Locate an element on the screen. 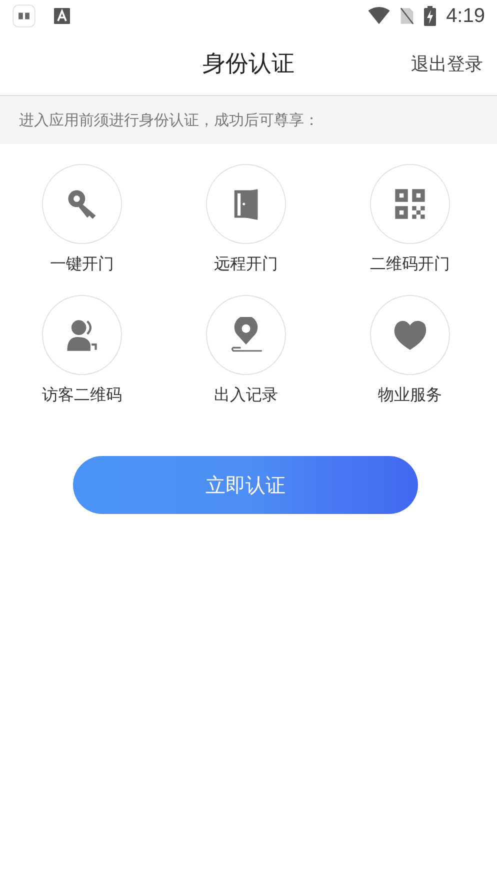  qr-code-icon is located at coordinates (410, 204).